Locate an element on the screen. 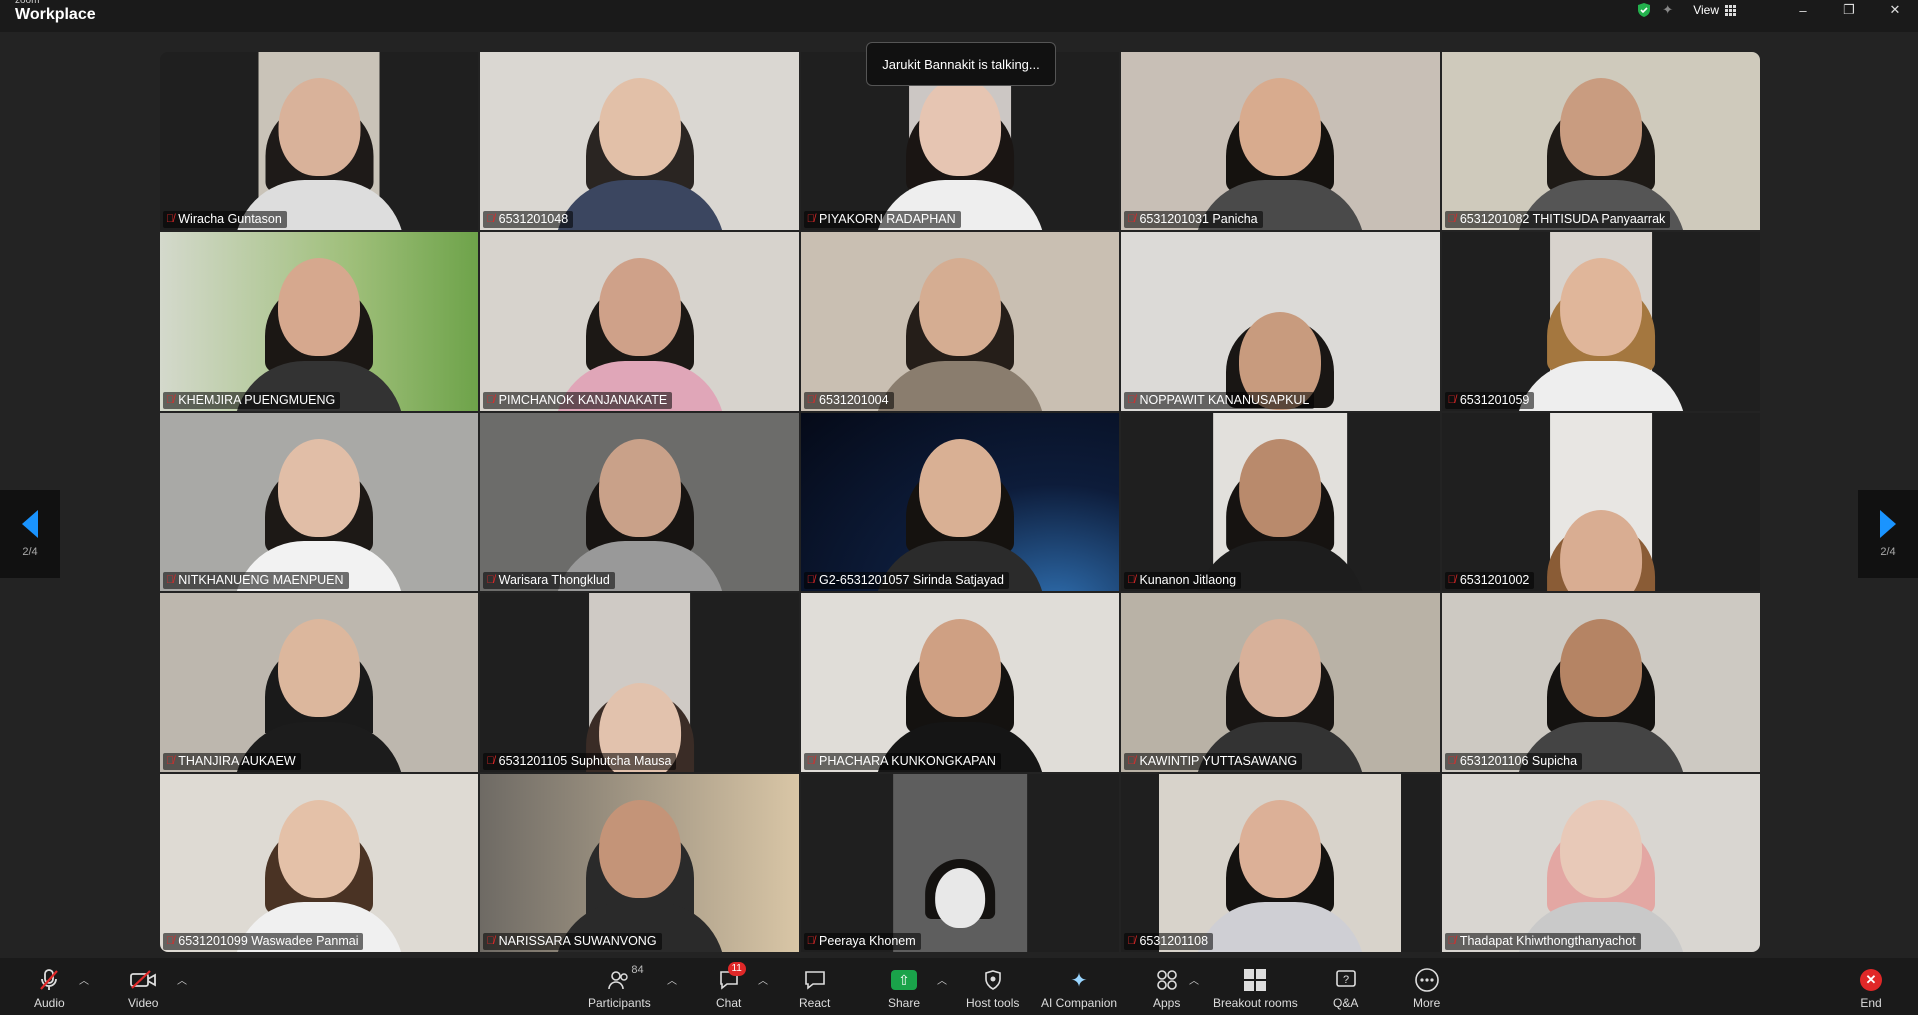 The width and height of the screenshot is (1918, 1015). participant-tile: 🎙̸ Thadapat Khiwthongthanyachot is located at coordinates (1600, 862).